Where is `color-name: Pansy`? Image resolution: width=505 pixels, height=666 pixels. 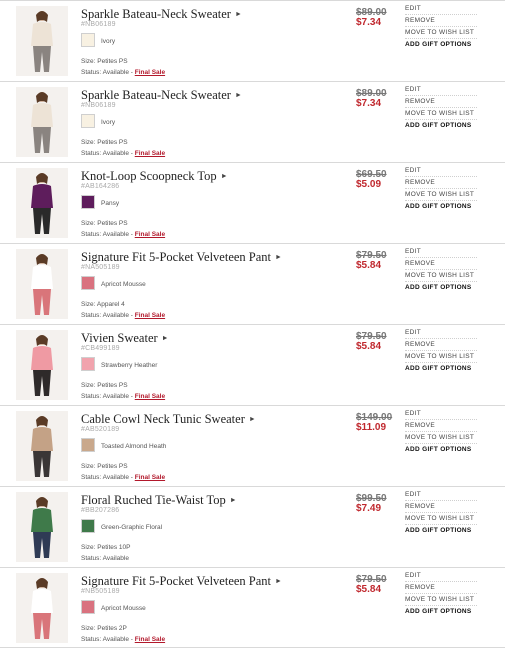 color-name: Pansy is located at coordinates (110, 203).